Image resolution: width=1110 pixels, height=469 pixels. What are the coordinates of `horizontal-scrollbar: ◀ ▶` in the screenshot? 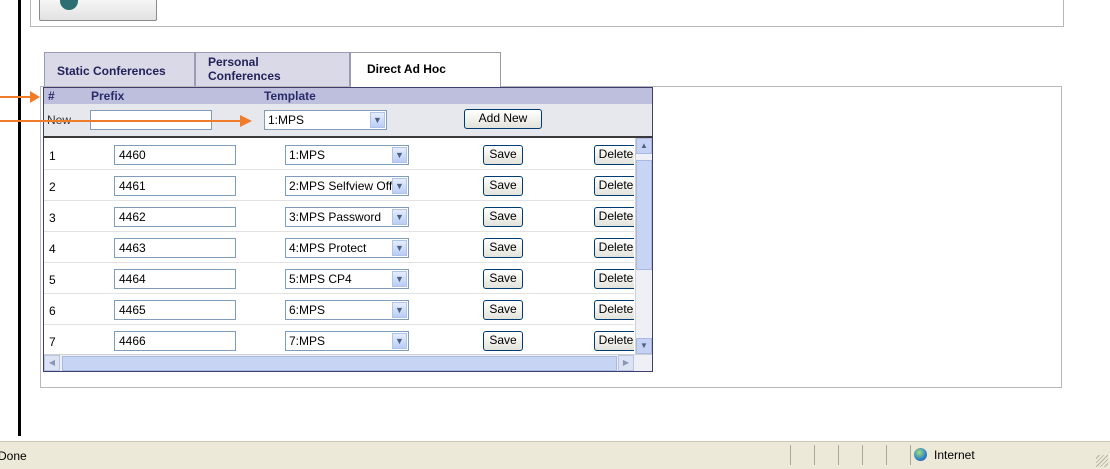 It's located at (348, 362).